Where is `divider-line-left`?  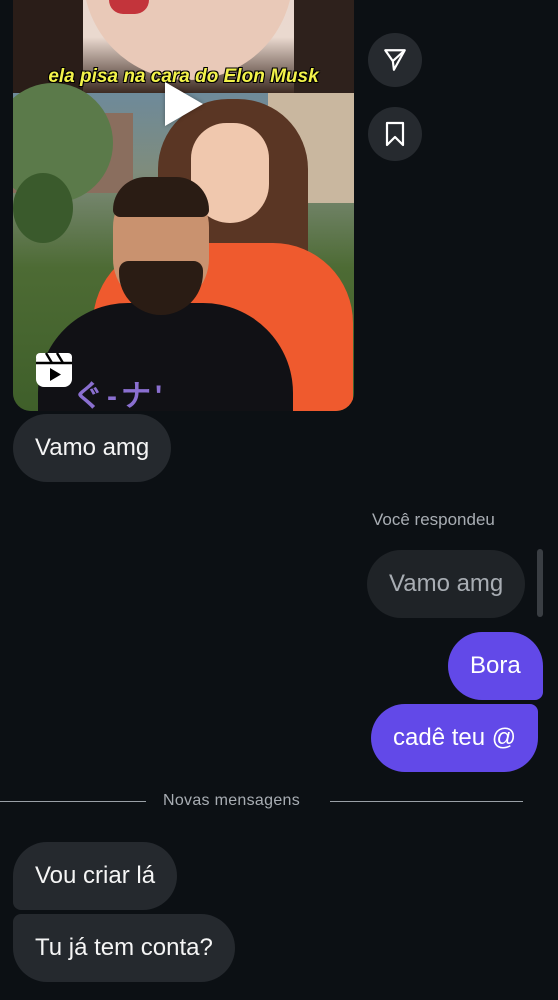
divider-line-left is located at coordinates (73, 801).